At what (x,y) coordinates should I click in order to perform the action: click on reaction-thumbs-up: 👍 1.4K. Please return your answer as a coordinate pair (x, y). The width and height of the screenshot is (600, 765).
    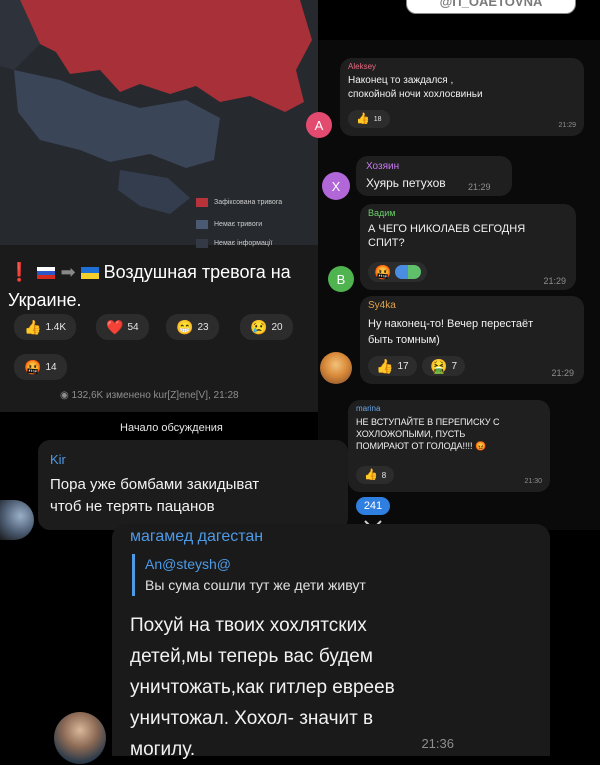
    Looking at the image, I should click on (45, 327).